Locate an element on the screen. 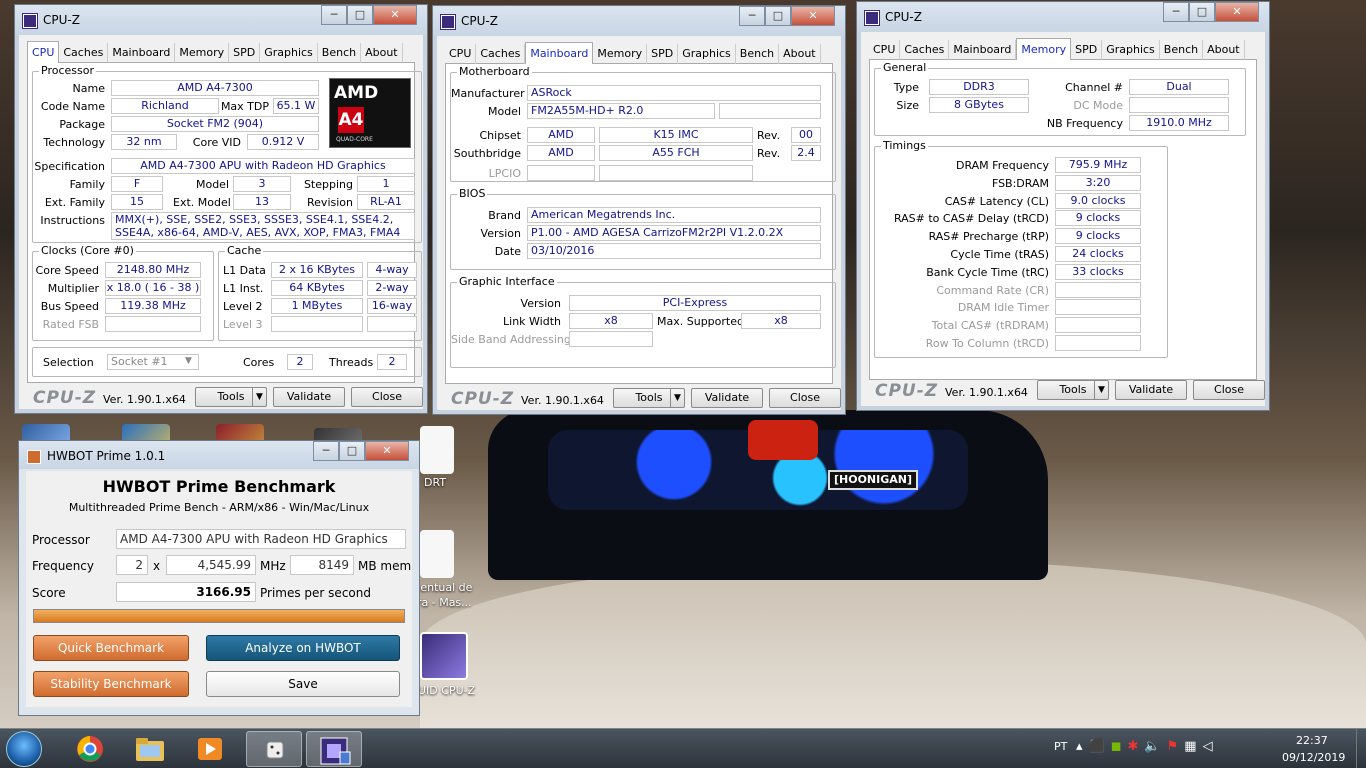 This screenshot has height=768, width=1366. taskbar-explorer-icon is located at coordinates (150, 749).